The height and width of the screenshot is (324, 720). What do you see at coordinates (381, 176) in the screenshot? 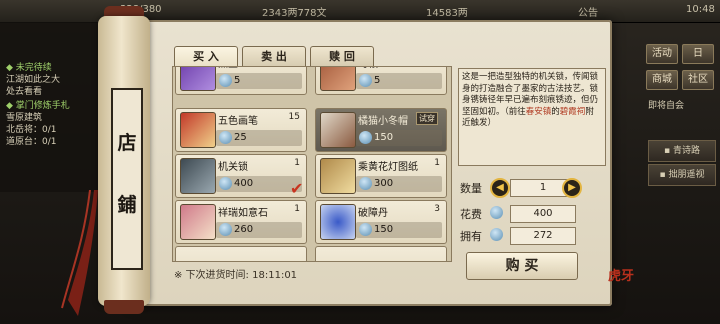
I see `shop-item: 乘黄花灯图纸 1 300` at bounding box center [381, 176].